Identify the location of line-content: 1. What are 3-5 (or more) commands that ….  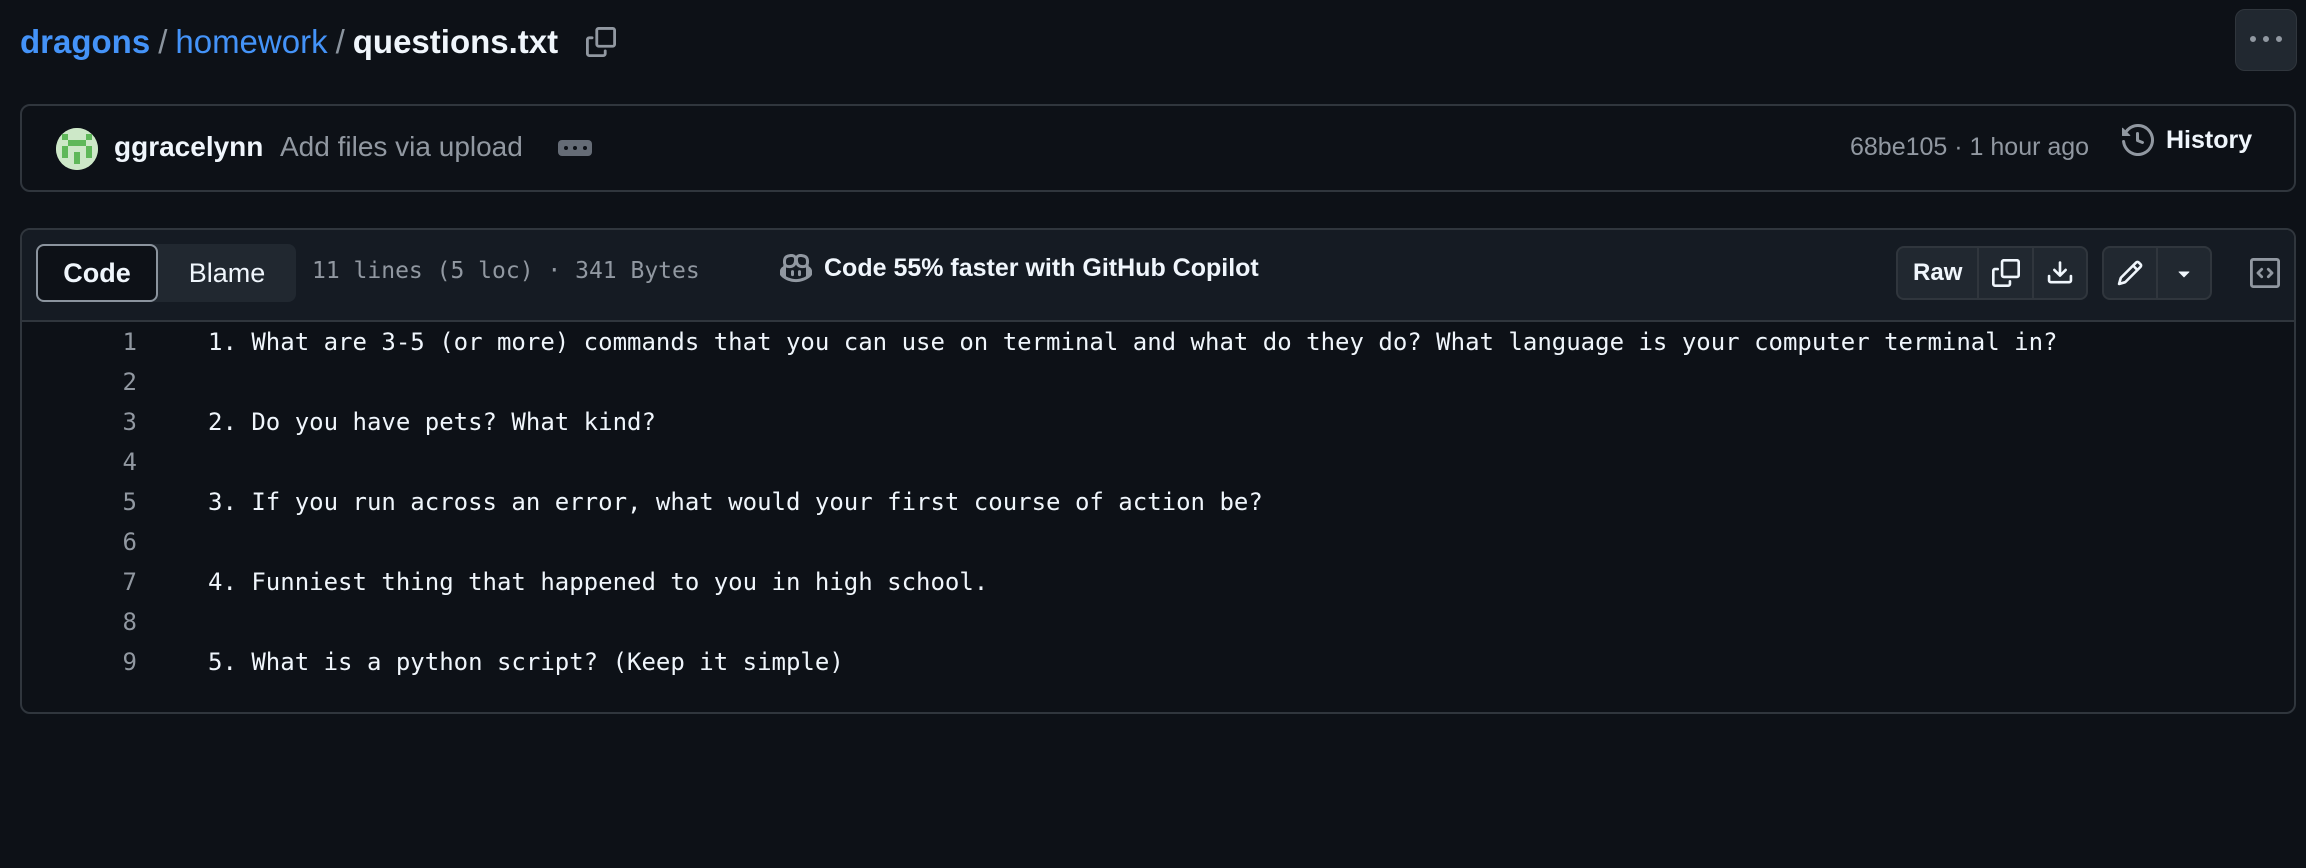
(1133, 342).